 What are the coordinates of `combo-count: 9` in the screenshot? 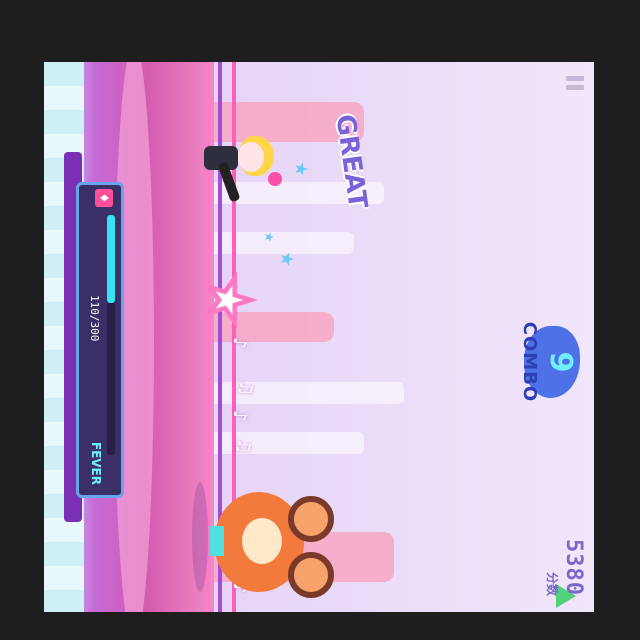 It's located at (560, 362).